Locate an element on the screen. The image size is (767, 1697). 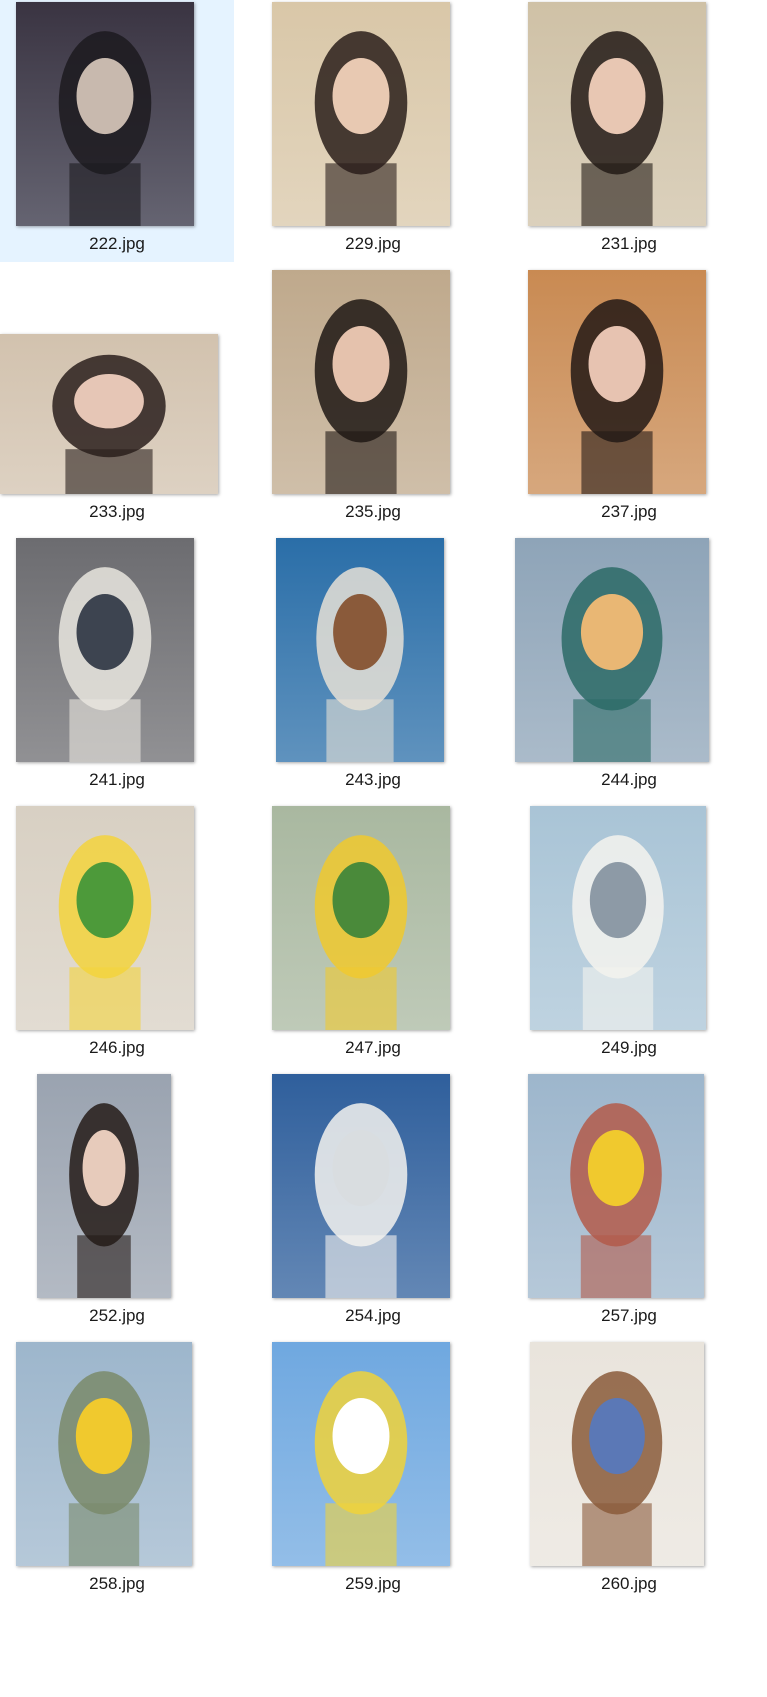
file-name: 237.jpg is located at coordinates (629, 511).